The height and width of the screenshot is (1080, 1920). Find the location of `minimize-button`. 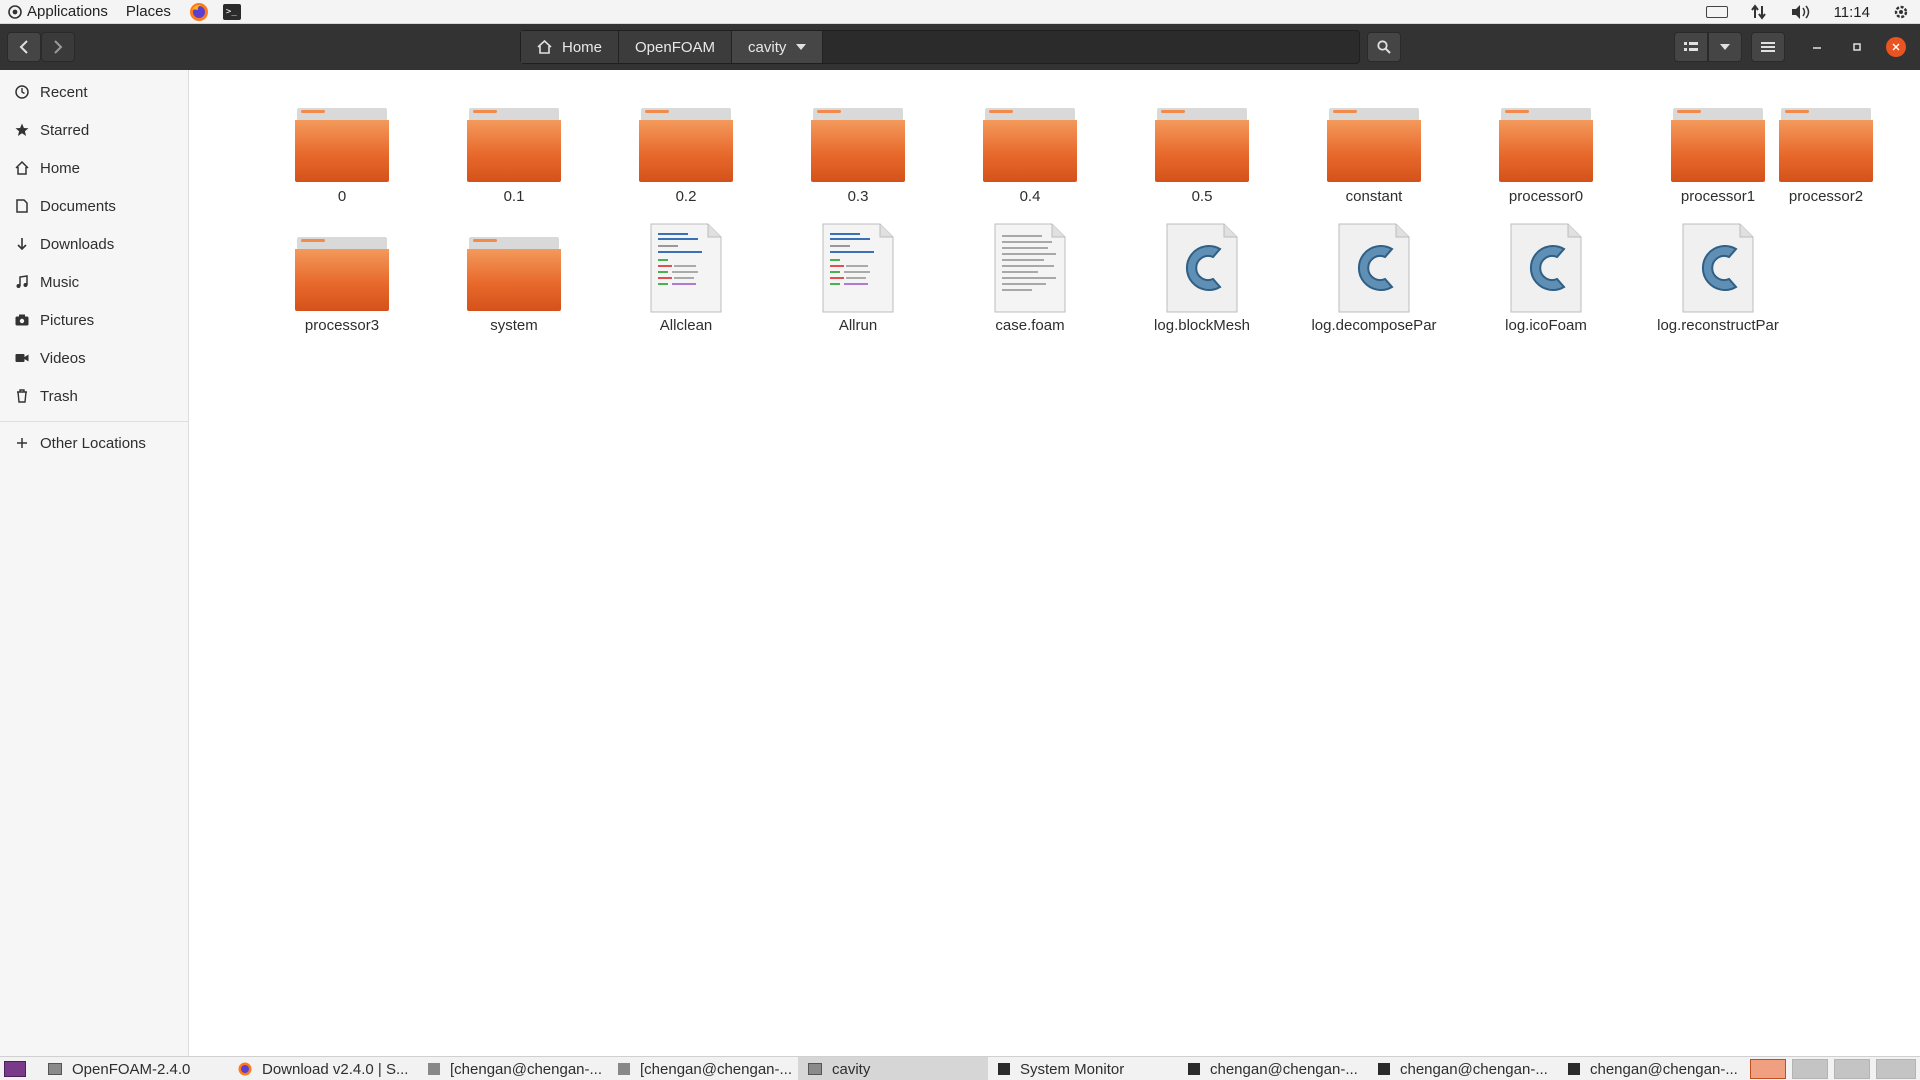

minimize-button is located at coordinates (1817, 47).